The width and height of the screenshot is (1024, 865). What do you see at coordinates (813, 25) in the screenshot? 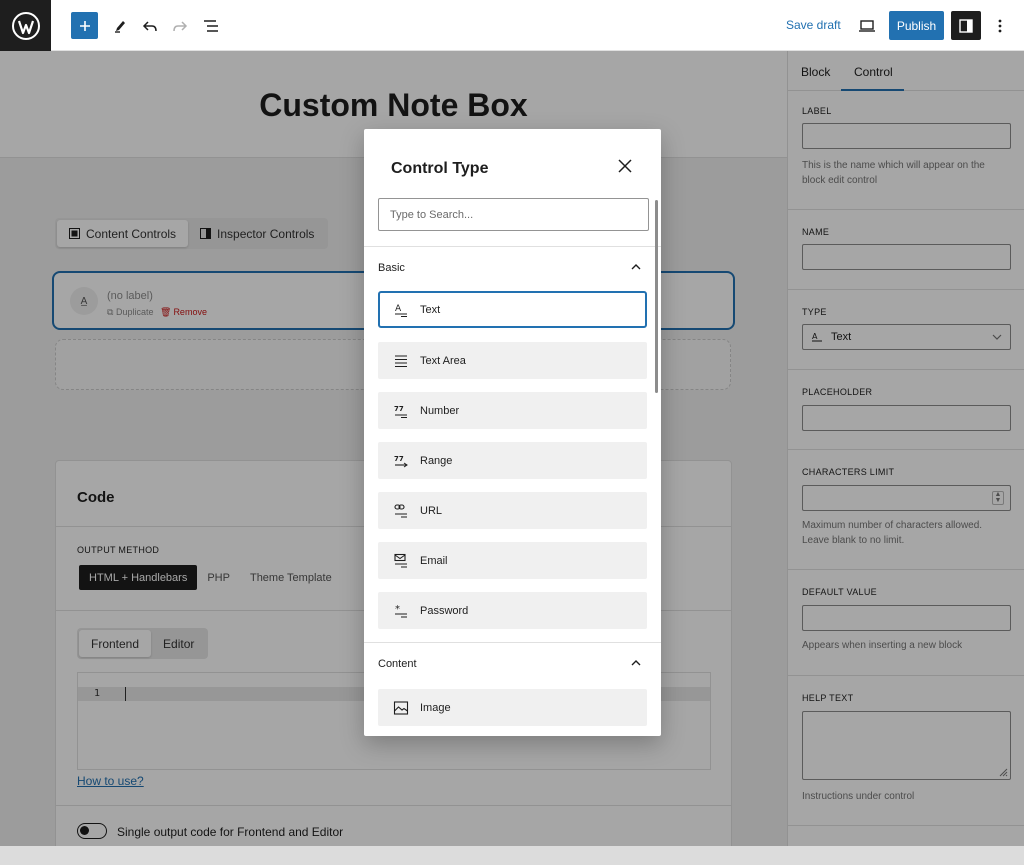
I see `save-draft-button: Save draft` at bounding box center [813, 25].